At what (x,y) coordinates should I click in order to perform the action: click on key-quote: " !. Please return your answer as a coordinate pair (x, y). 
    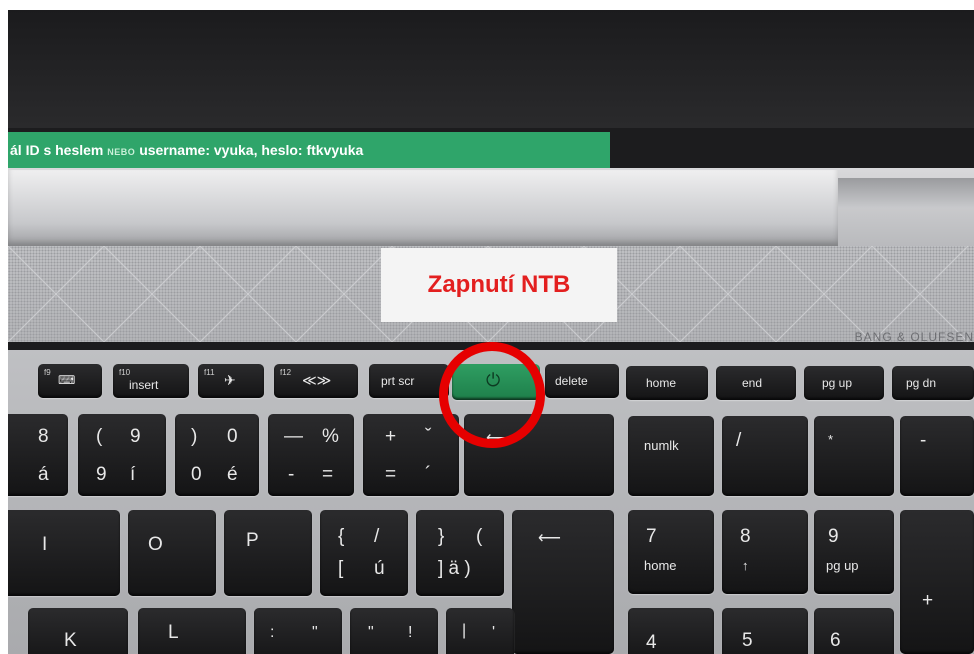
    Looking at the image, I should click on (394, 631).